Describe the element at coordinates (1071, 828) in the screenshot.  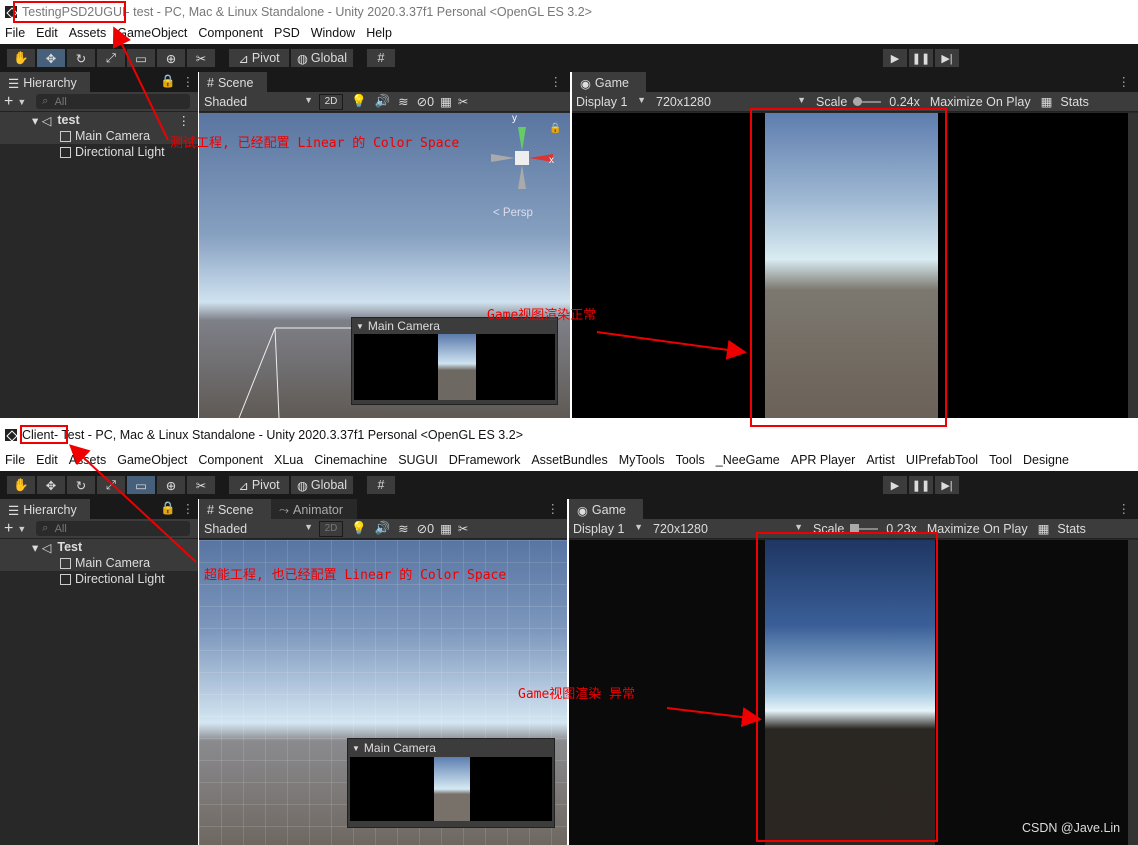
I see `watermark: CSDN @Jave.Lin` at that location.